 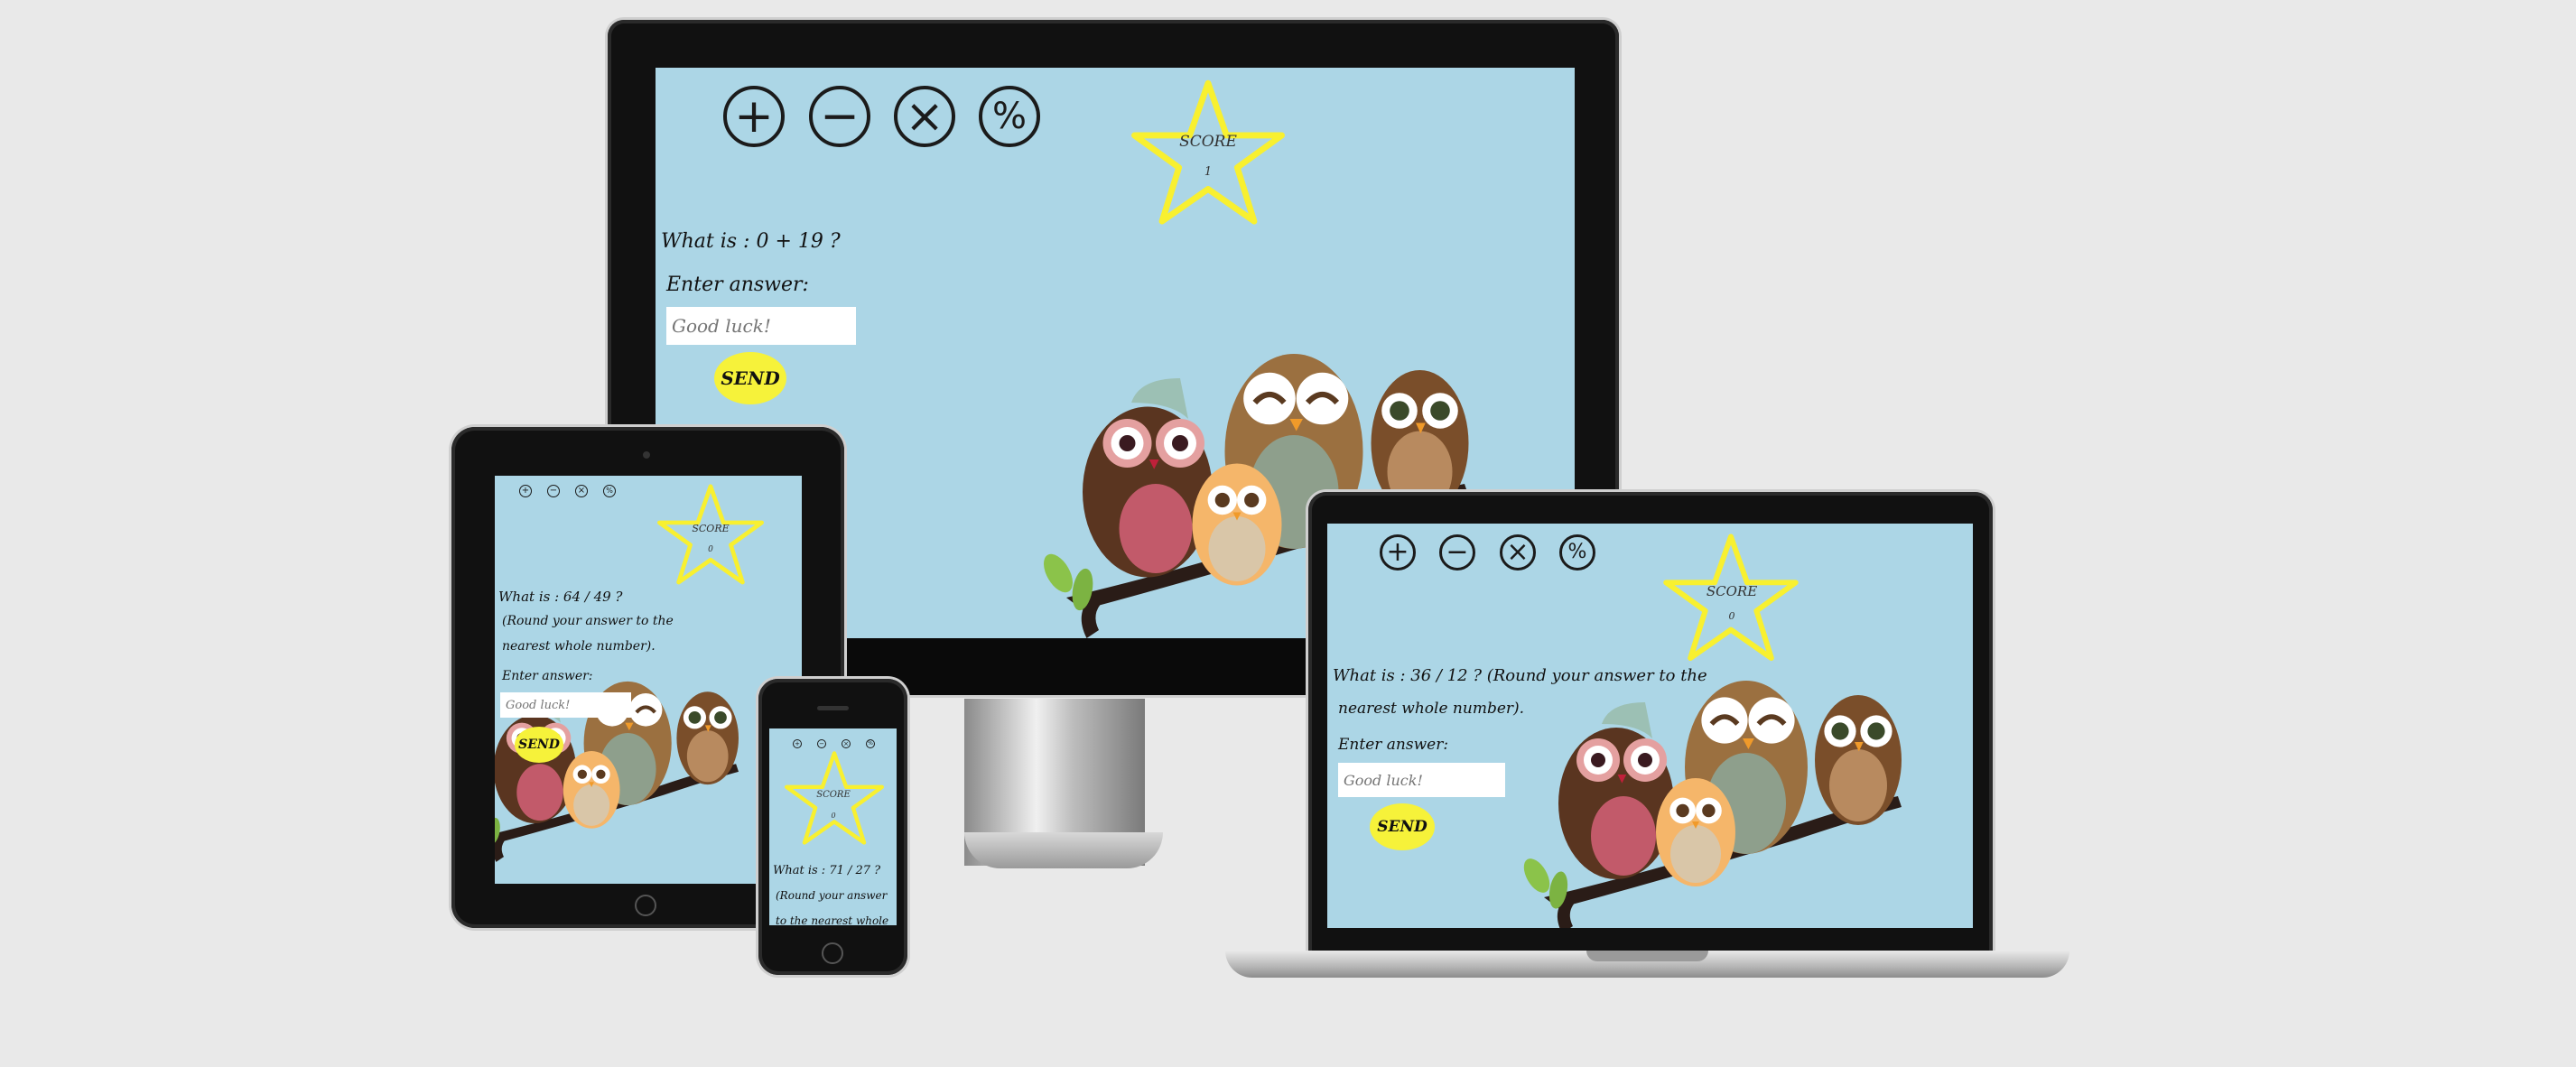 What do you see at coordinates (579, 646) in the screenshot?
I see `question-text-line3: nearest whole number).` at bounding box center [579, 646].